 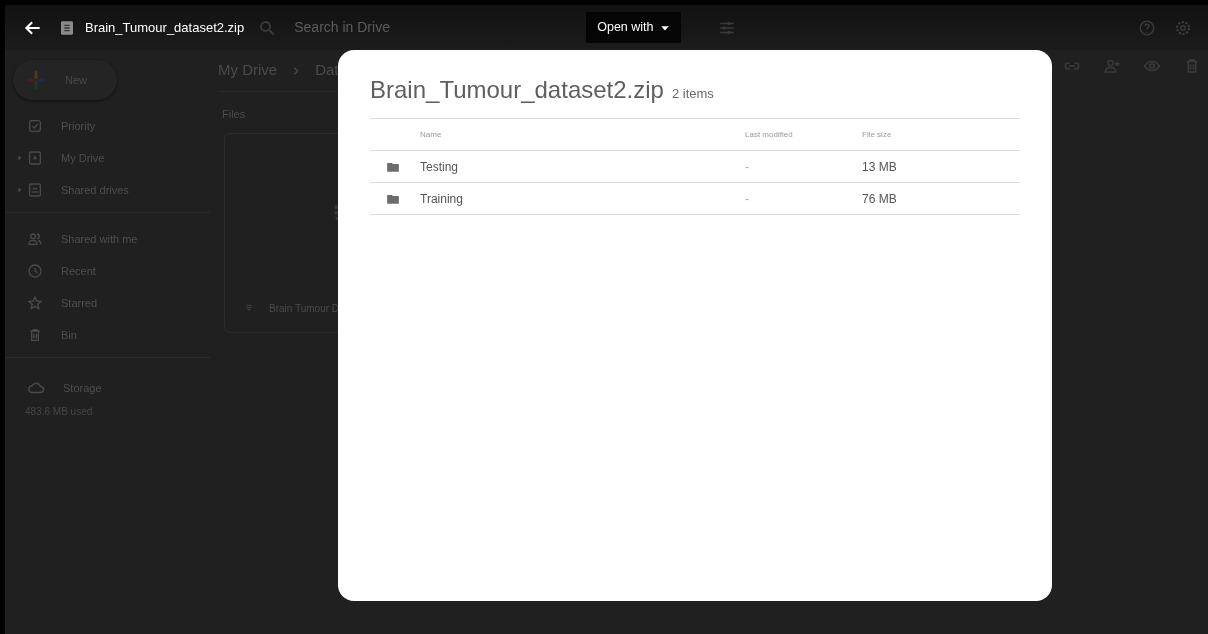 What do you see at coordinates (941, 134) in the screenshot?
I see `column-header: File size` at bounding box center [941, 134].